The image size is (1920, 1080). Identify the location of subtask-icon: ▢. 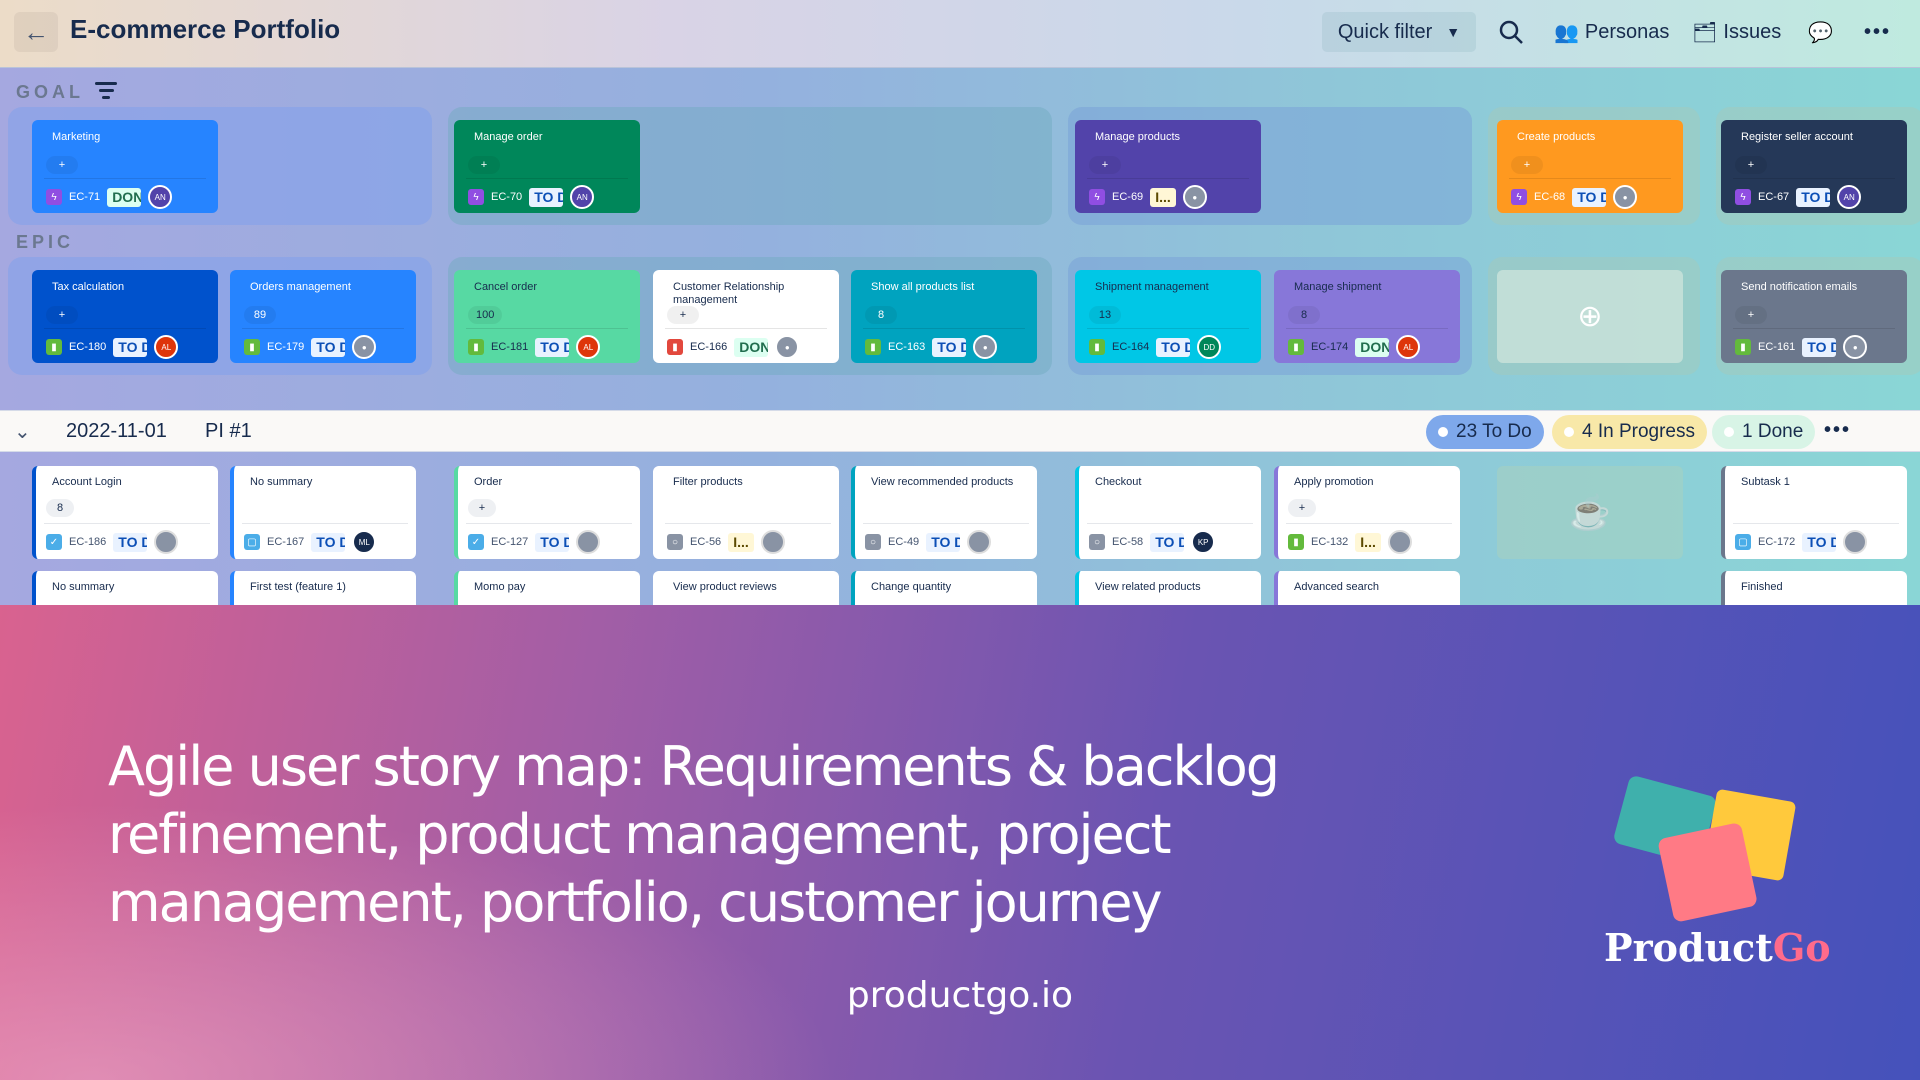
(252, 542).